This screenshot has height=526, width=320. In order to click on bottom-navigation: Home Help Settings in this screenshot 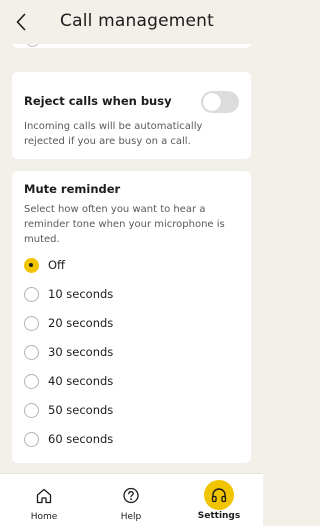, I will do `click(131, 499)`.